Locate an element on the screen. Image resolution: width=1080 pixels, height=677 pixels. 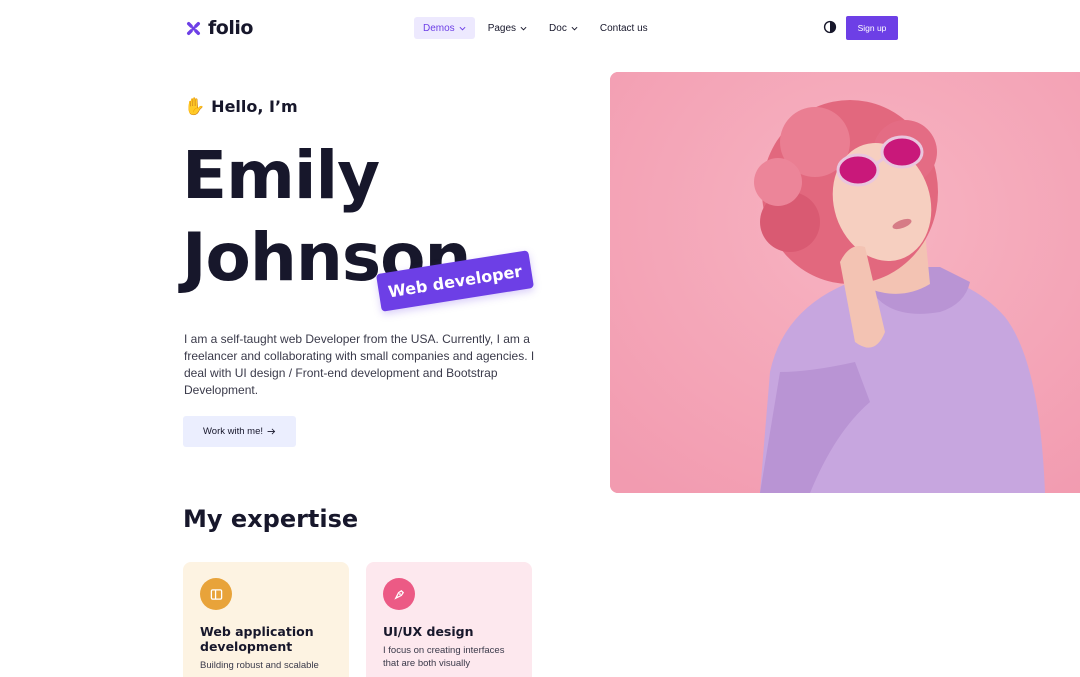
nav-item-label: Doc is located at coordinates (558, 28).